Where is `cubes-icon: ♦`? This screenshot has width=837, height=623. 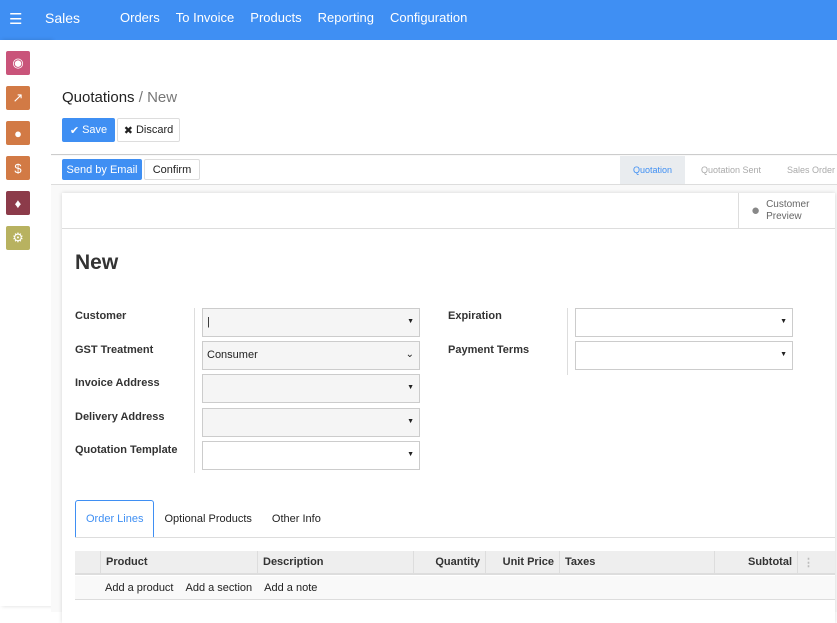
cubes-icon: ♦ is located at coordinates (18, 203).